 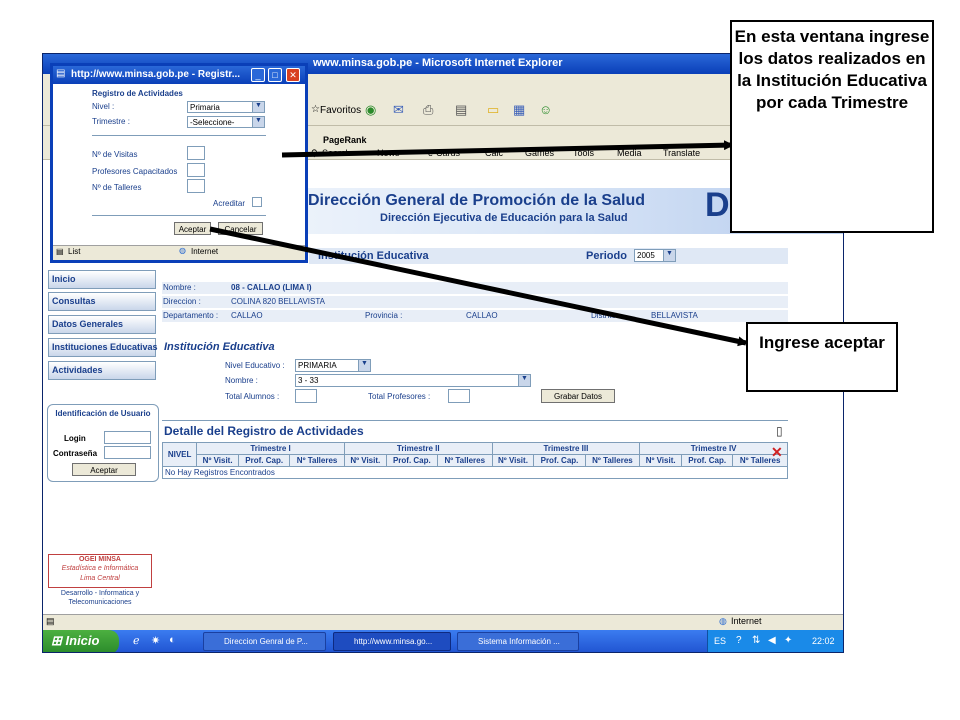 I want to click on arrow-to-aceptar, so click(x=478, y=286).